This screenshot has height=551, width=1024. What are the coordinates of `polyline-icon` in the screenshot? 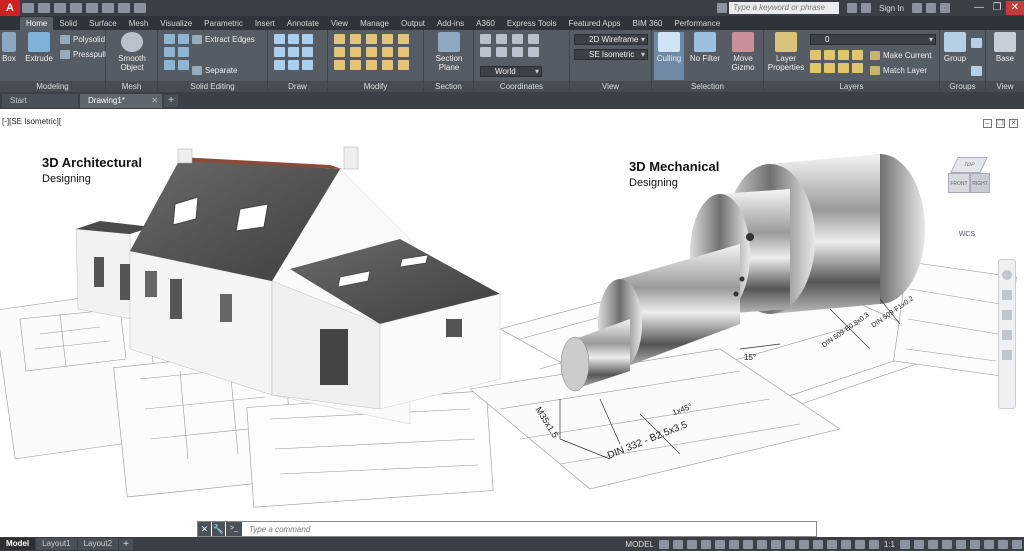 It's located at (293, 39).